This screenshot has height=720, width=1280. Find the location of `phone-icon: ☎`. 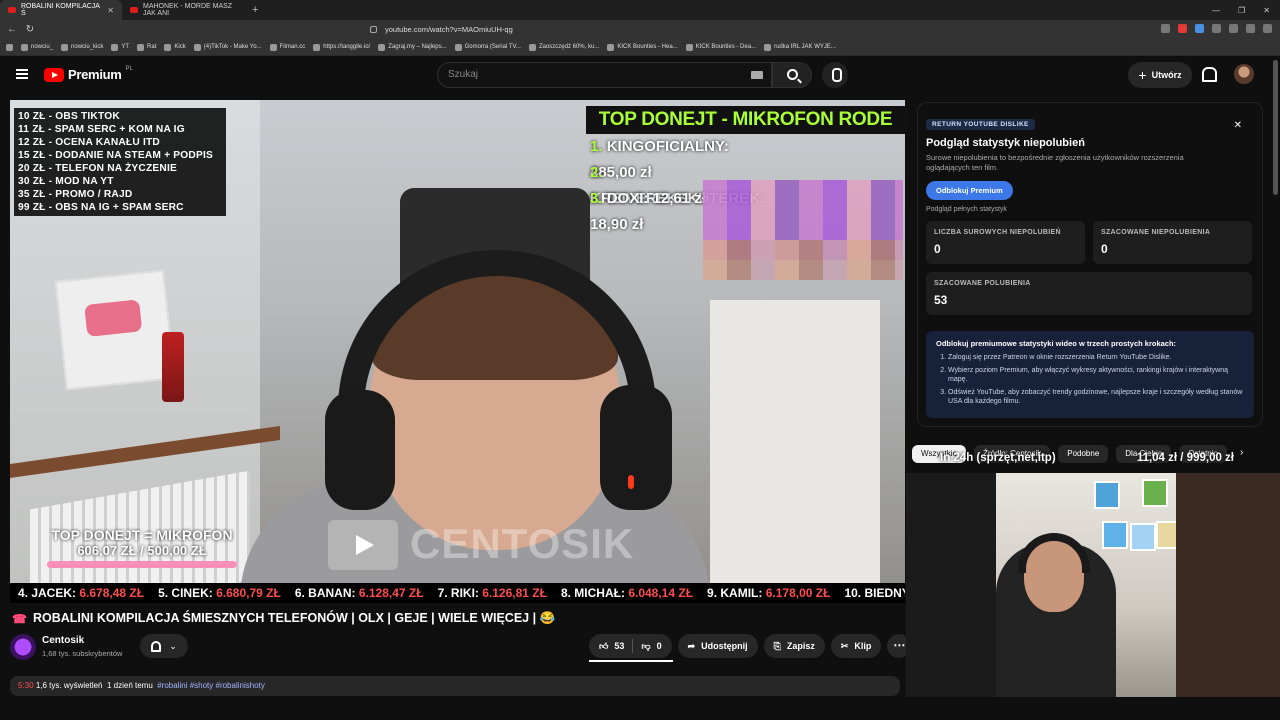

phone-icon: ☎ is located at coordinates (19, 618).